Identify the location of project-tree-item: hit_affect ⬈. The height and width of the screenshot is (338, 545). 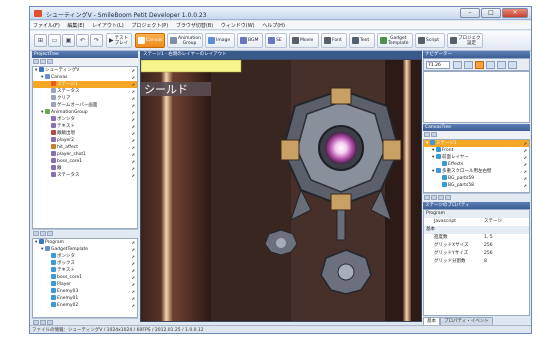
(85, 147).